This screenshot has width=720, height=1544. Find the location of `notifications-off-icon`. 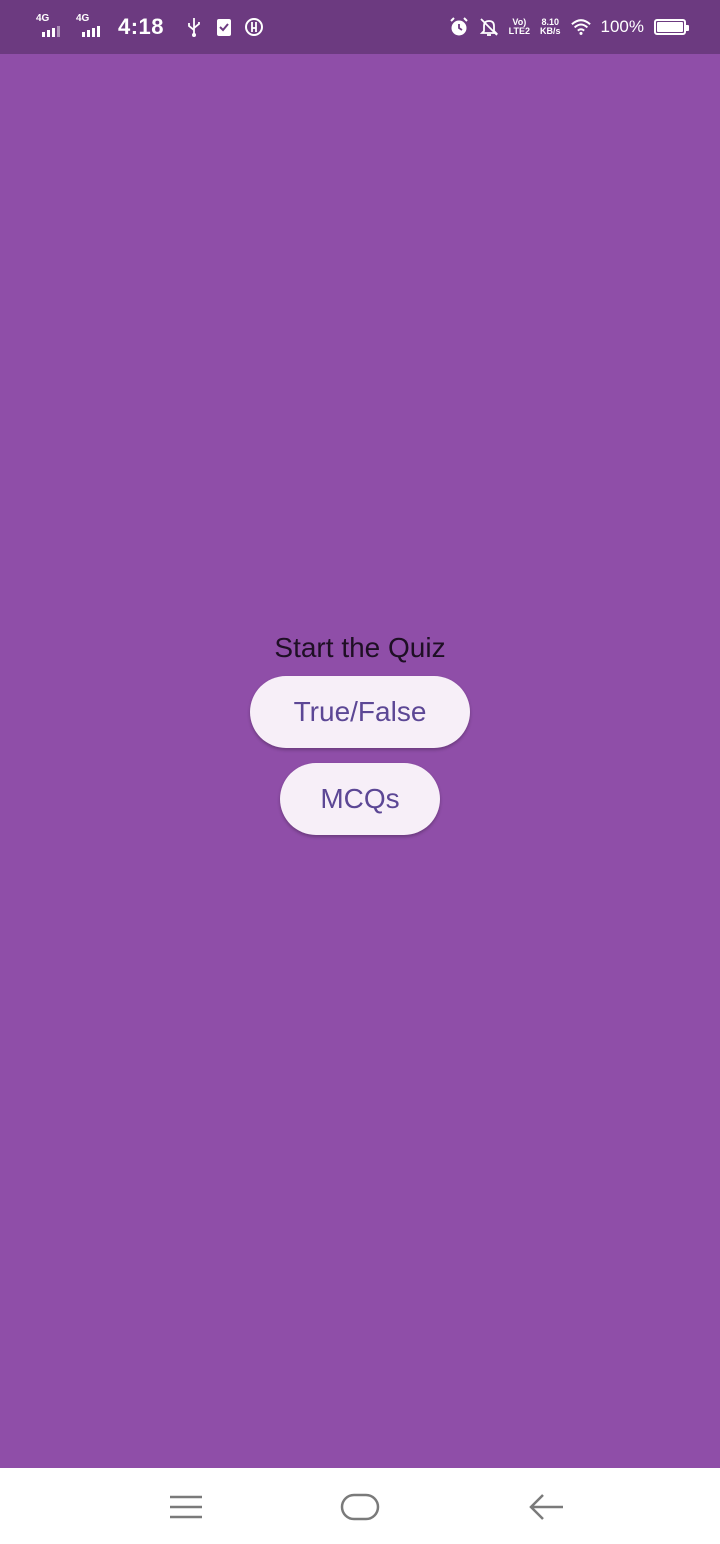

notifications-off-icon is located at coordinates (489, 27).